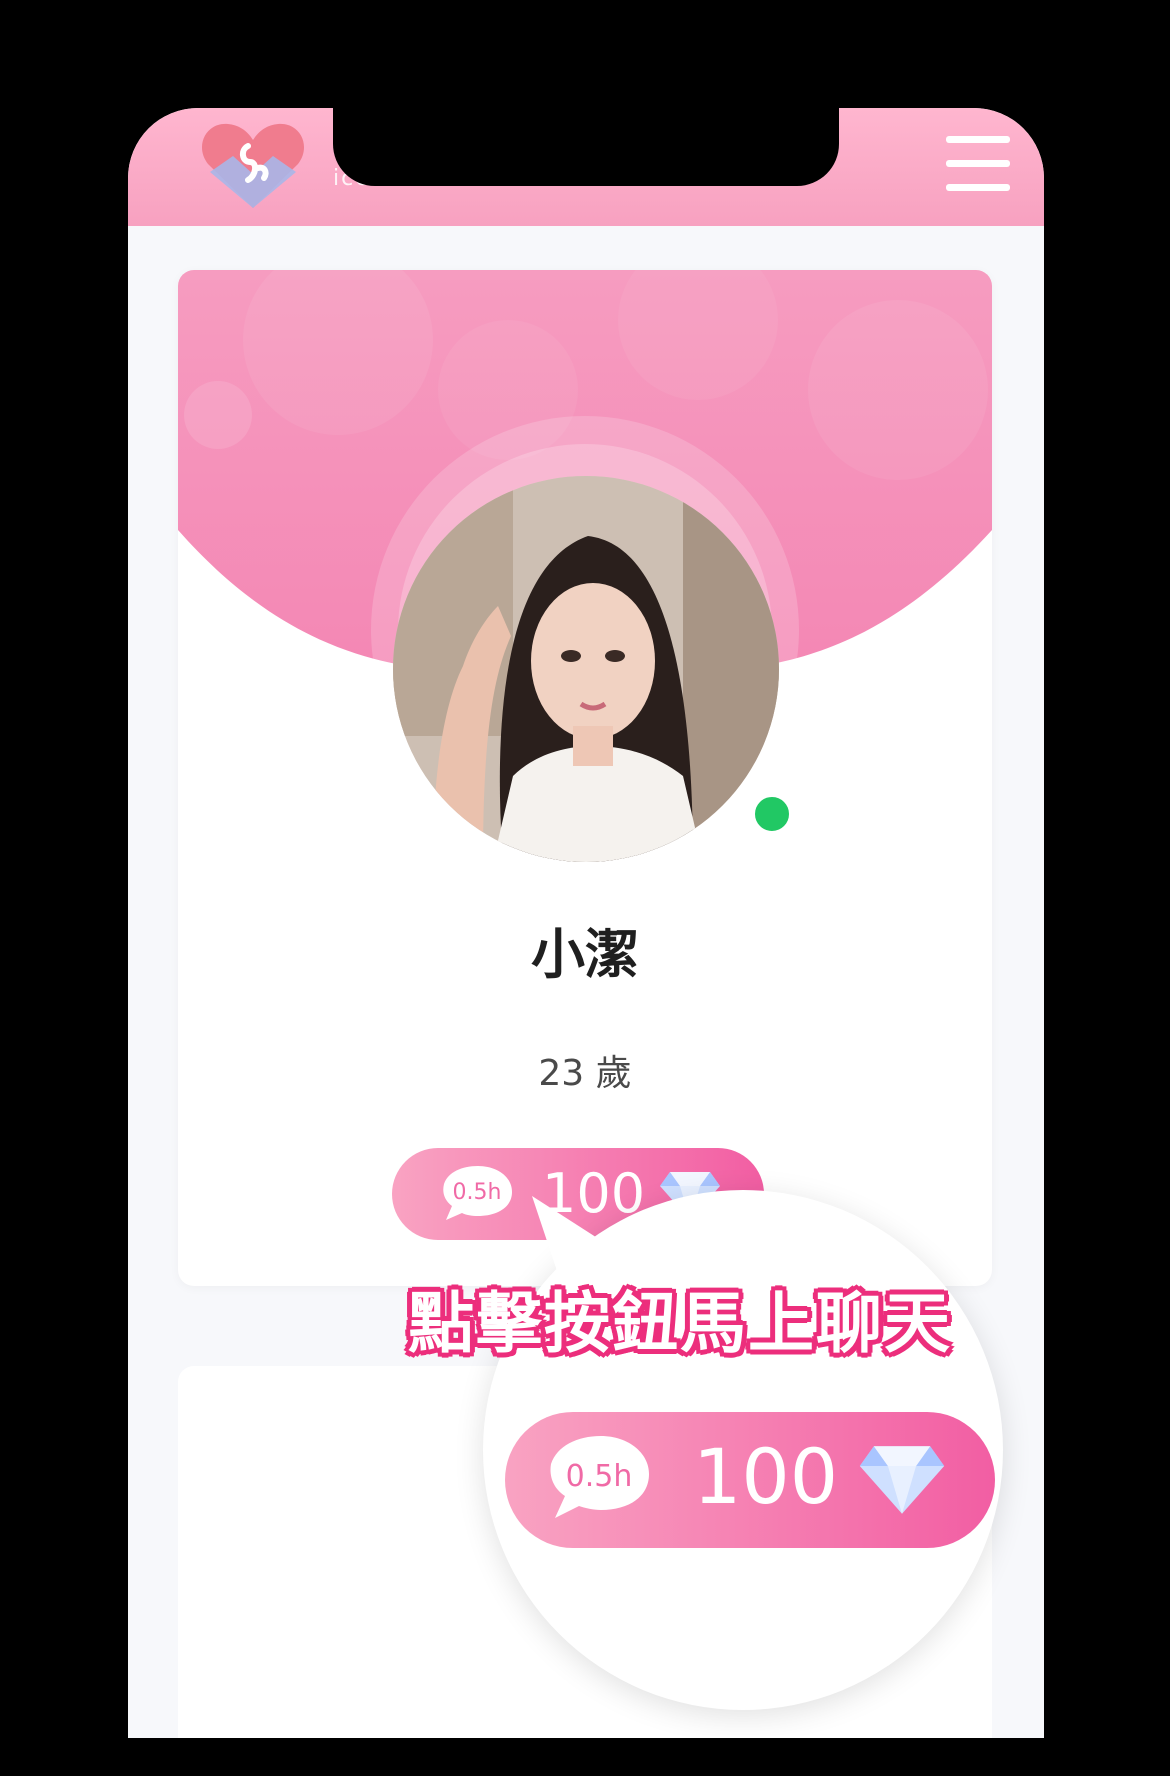 This screenshot has width=1170, height=1776. Describe the element at coordinates (978, 164) in the screenshot. I see `hamburger-menu-icon` at that location.